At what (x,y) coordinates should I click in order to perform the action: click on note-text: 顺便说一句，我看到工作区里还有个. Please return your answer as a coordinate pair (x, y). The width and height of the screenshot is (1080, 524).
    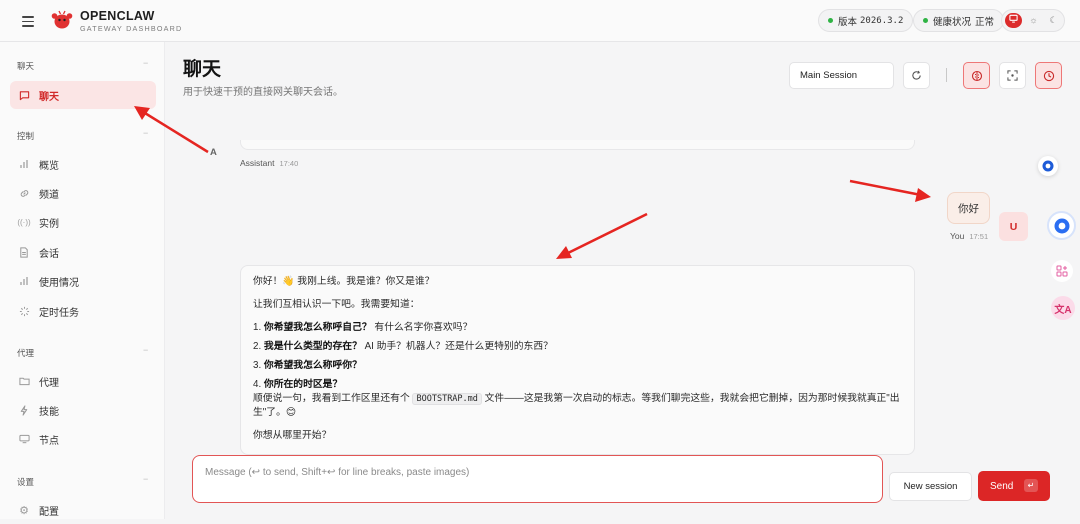
    Looking at the image, I should click on (331, 398).